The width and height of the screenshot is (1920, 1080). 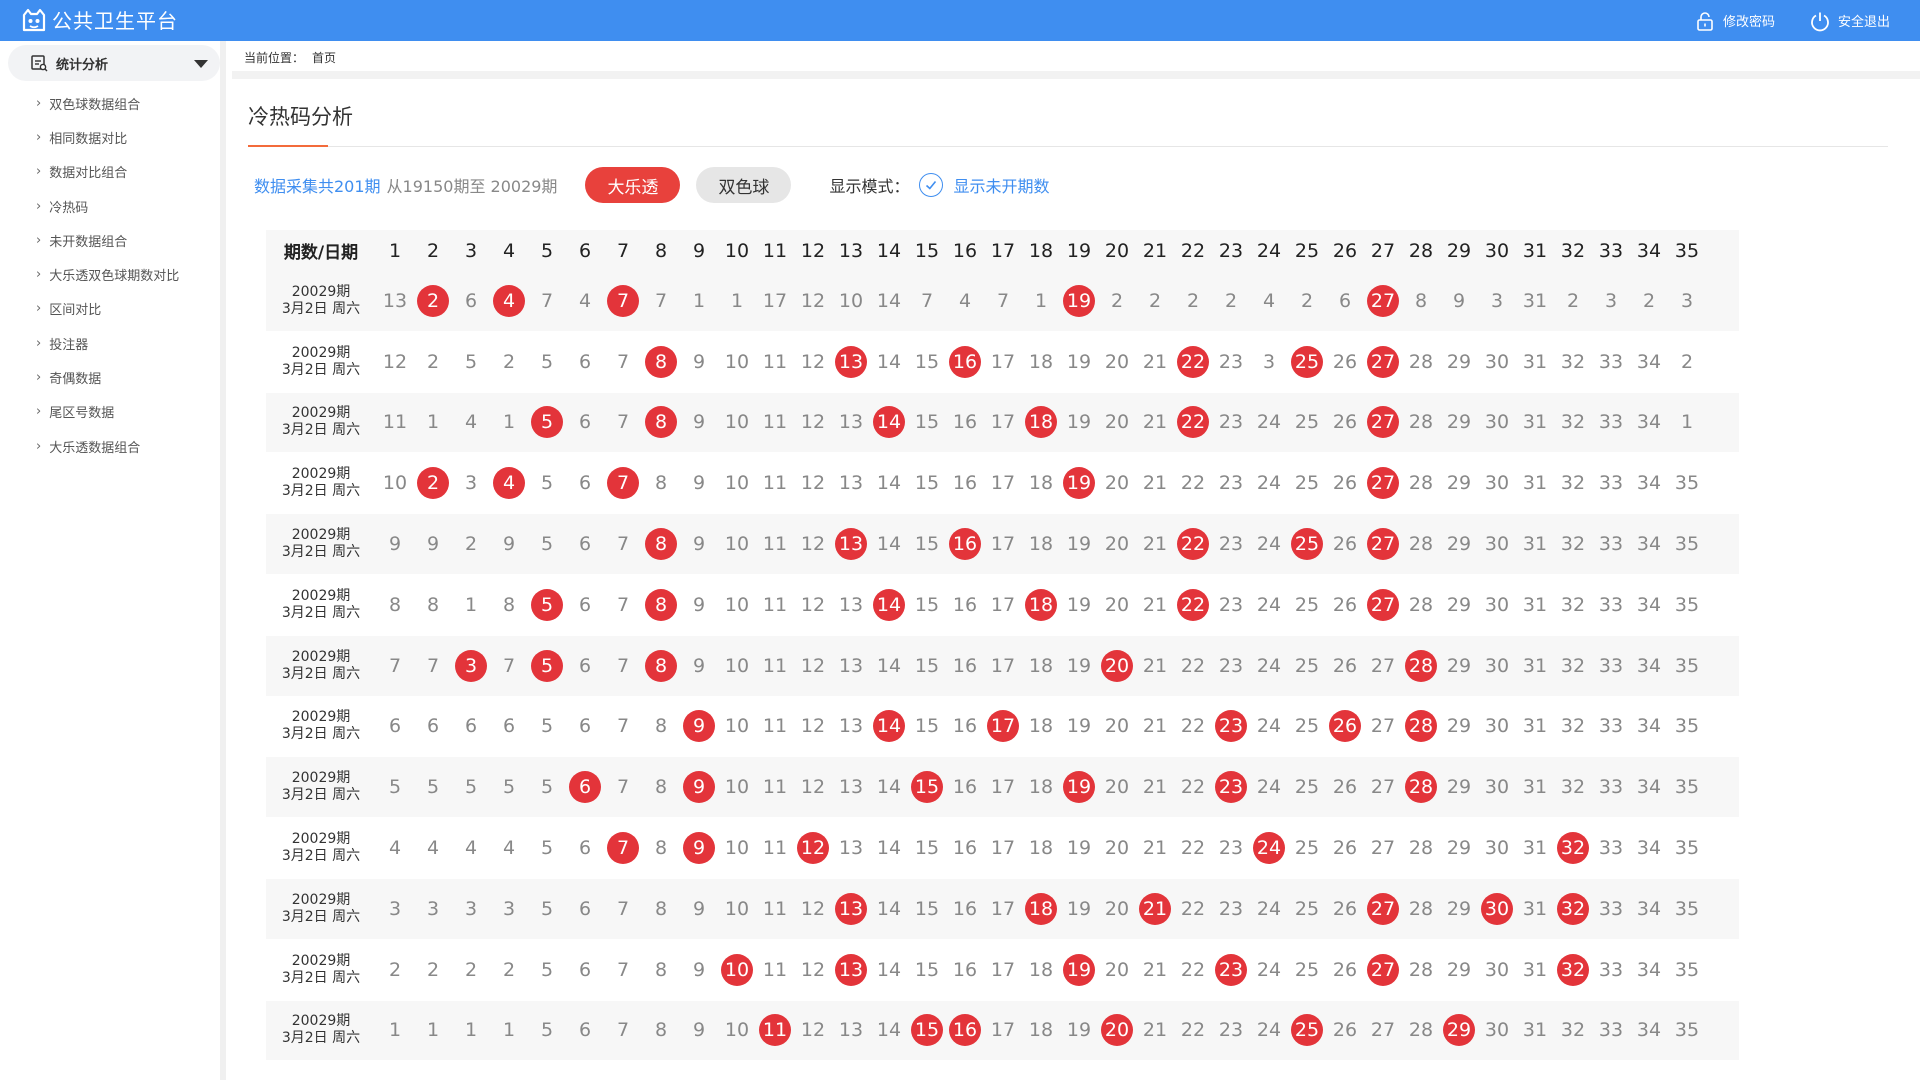 What do you see at coordinates (110, 137) in the screenshot?
I see `sidebar-item: › 相同数据对比` at bounding box center [110, 137].